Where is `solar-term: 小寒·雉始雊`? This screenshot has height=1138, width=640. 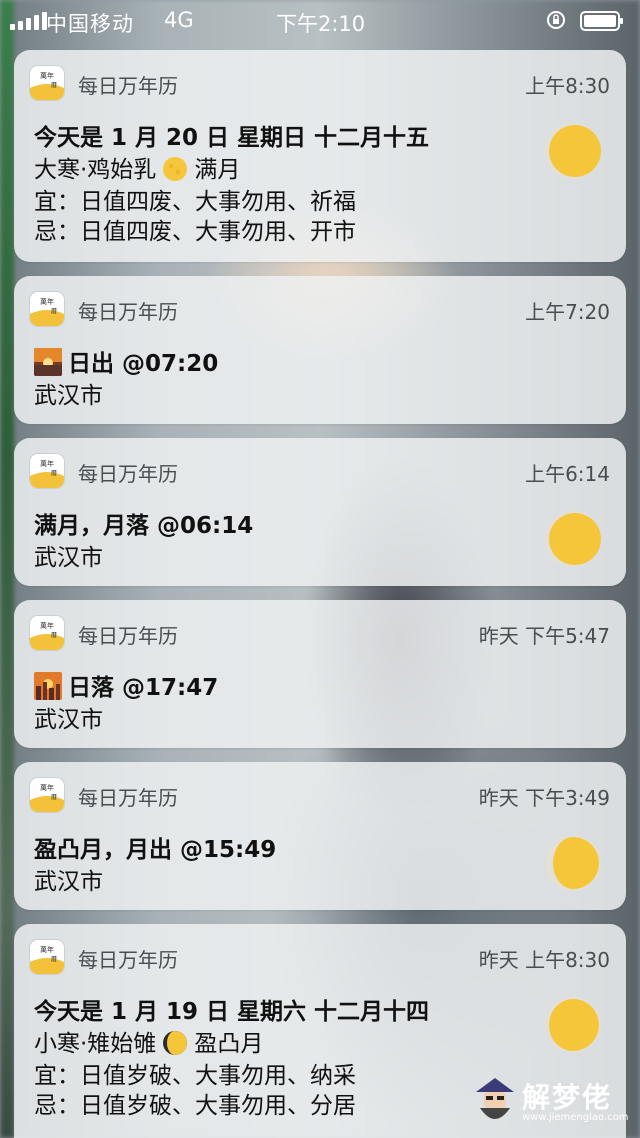 solar-term: 小寒·雉始雊 is located at coordinates (95, 1044).